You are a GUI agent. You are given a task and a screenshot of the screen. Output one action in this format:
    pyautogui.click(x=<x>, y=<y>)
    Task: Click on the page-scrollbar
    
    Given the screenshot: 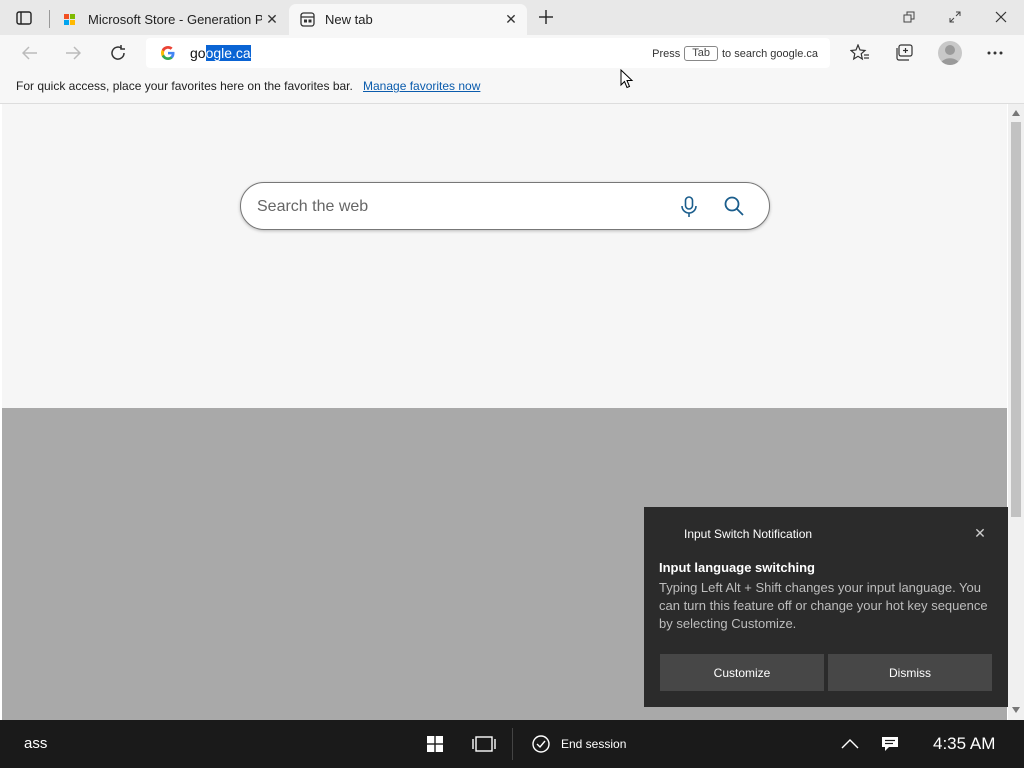 What is the action you would take?
    pyautogui.click(x=1016, y=412)
    